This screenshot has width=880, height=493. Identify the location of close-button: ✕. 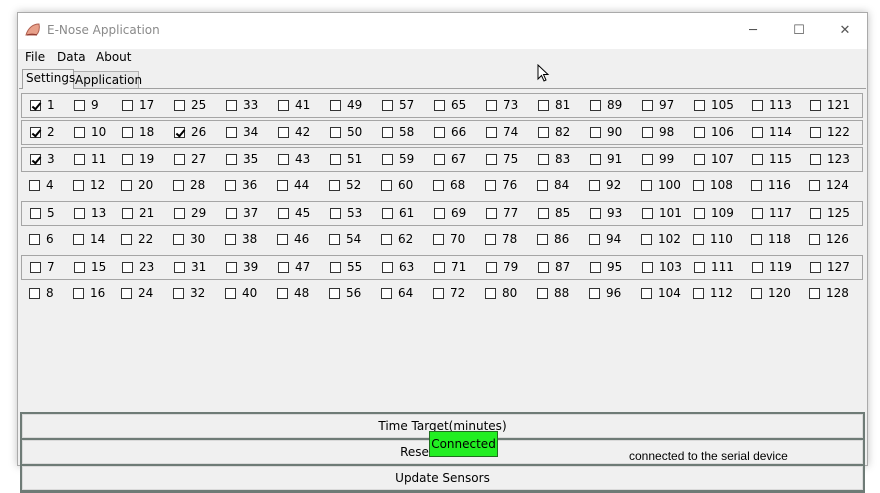
(845, 31).